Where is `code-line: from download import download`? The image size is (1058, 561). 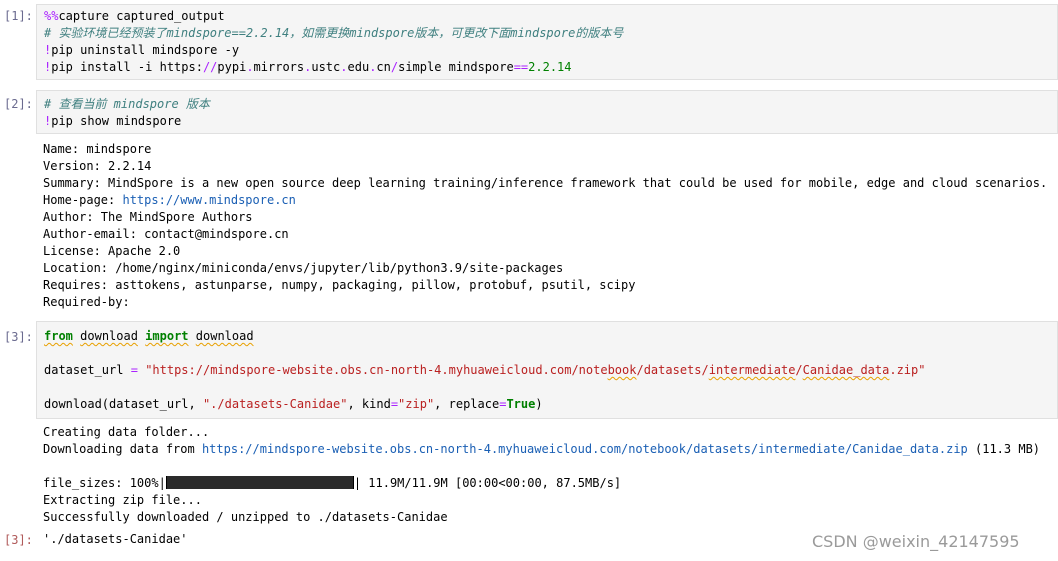
code-line: from download import download is located at coordinates (149, 336).